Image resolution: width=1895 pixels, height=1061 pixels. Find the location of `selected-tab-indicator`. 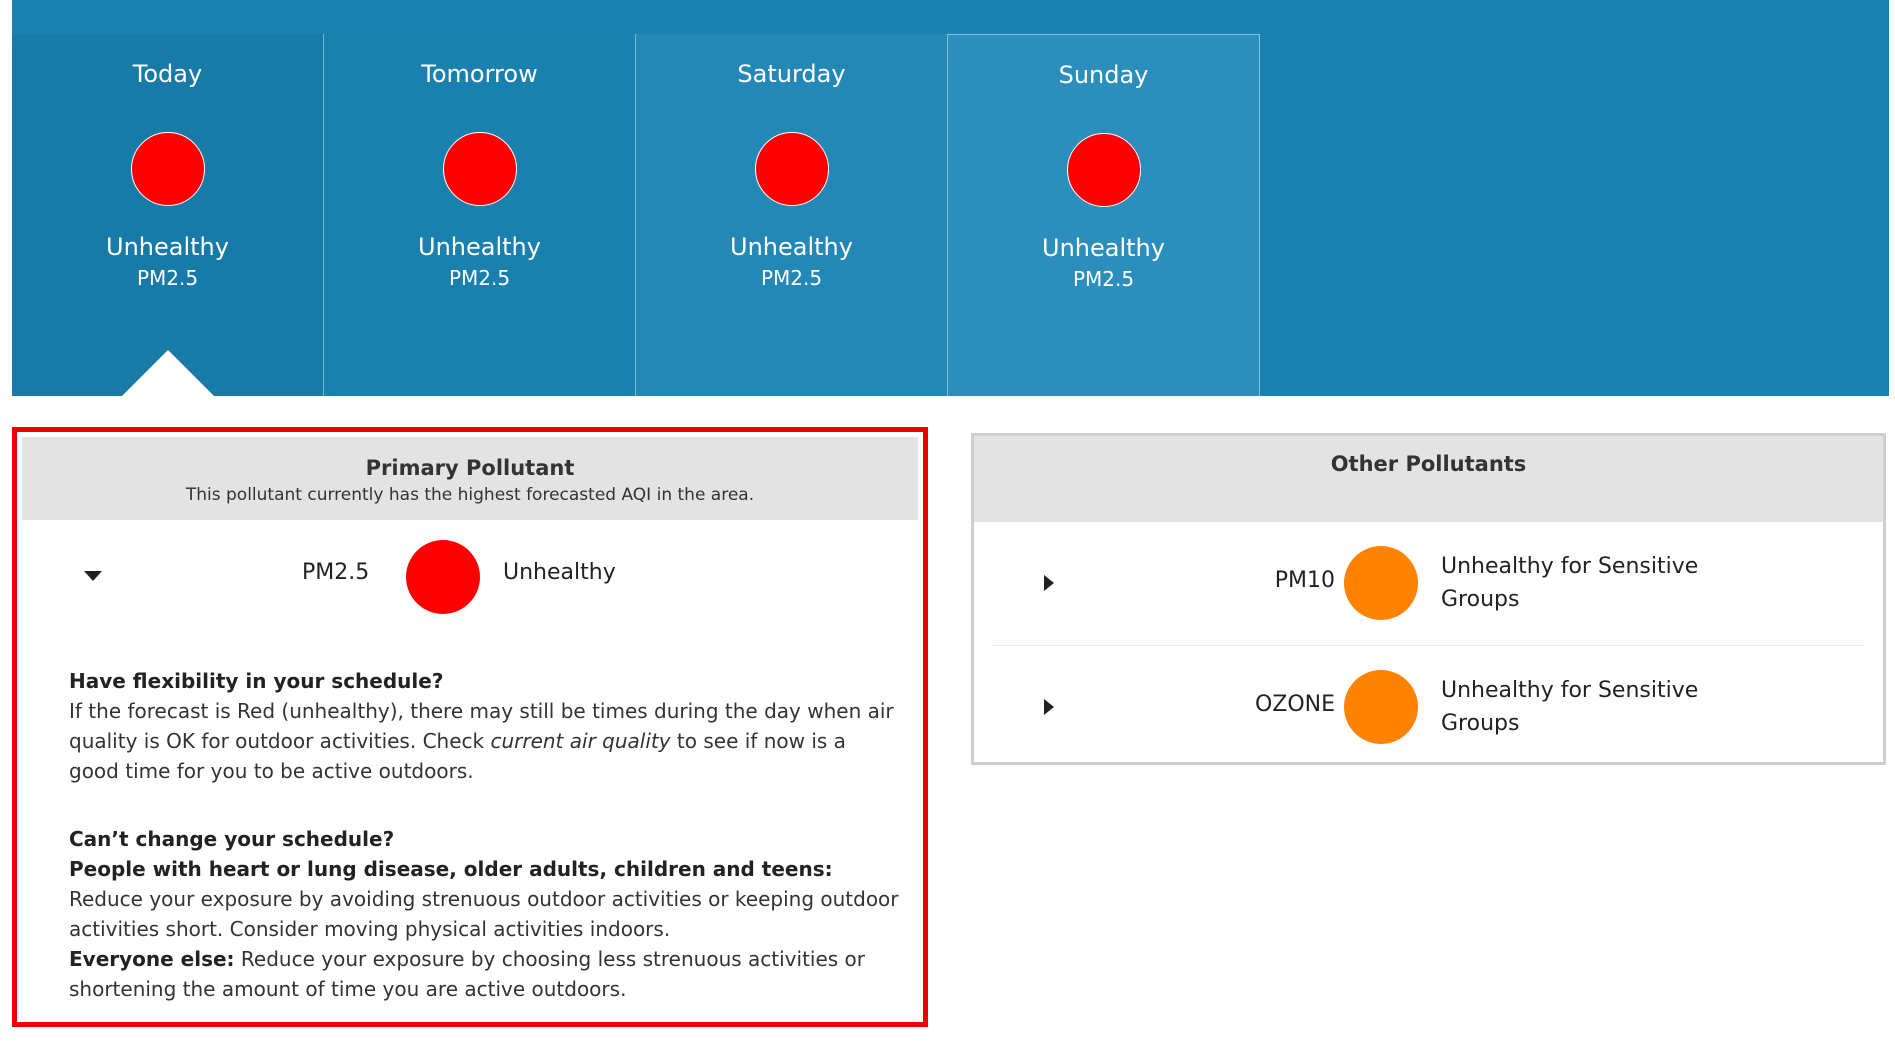

selected-tab-indicator is located at coordinates (167, 373).